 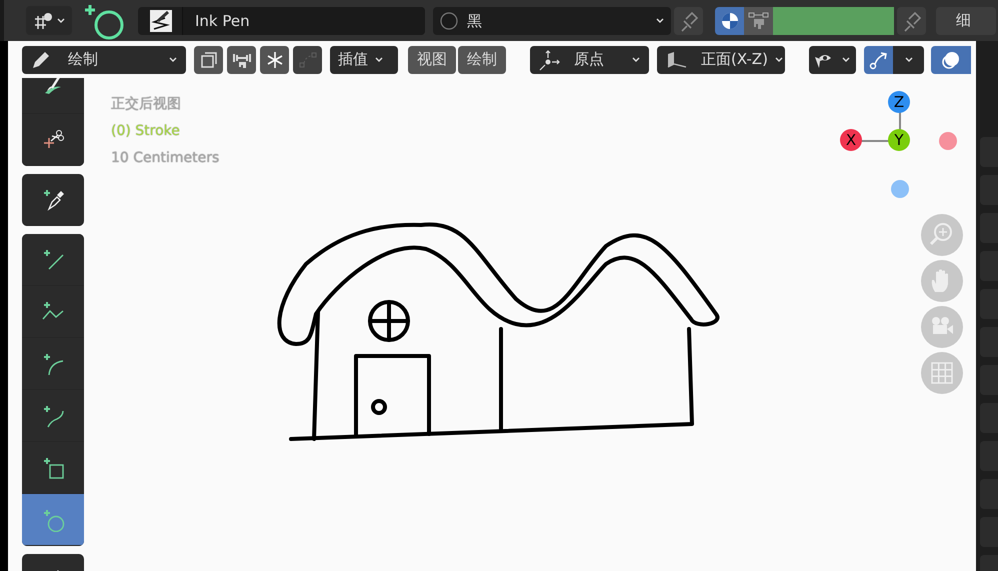 What do you see at coordinates (899, 102) in the screenshot?
I see `axis-label: Z` at bounding box center [899, 102].